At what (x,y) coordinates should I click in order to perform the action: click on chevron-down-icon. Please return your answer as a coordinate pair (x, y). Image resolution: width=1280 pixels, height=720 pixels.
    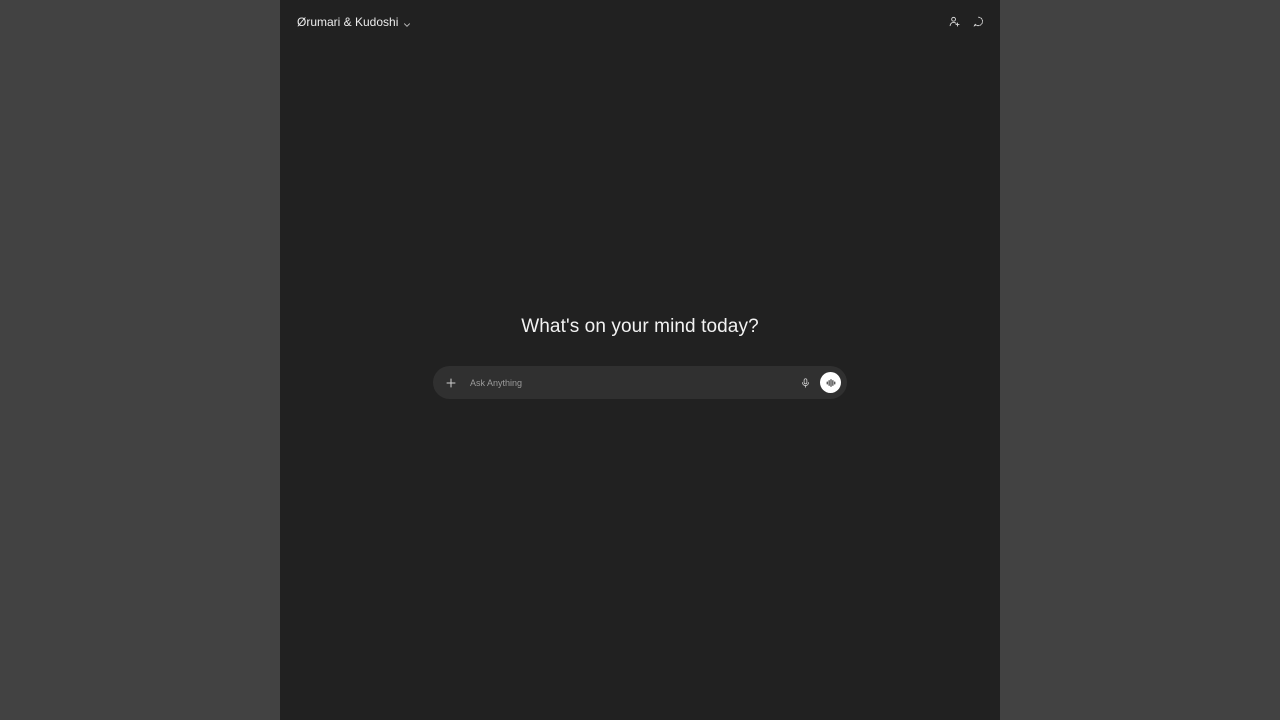
    Looking at the image, I should click on (407, 22).